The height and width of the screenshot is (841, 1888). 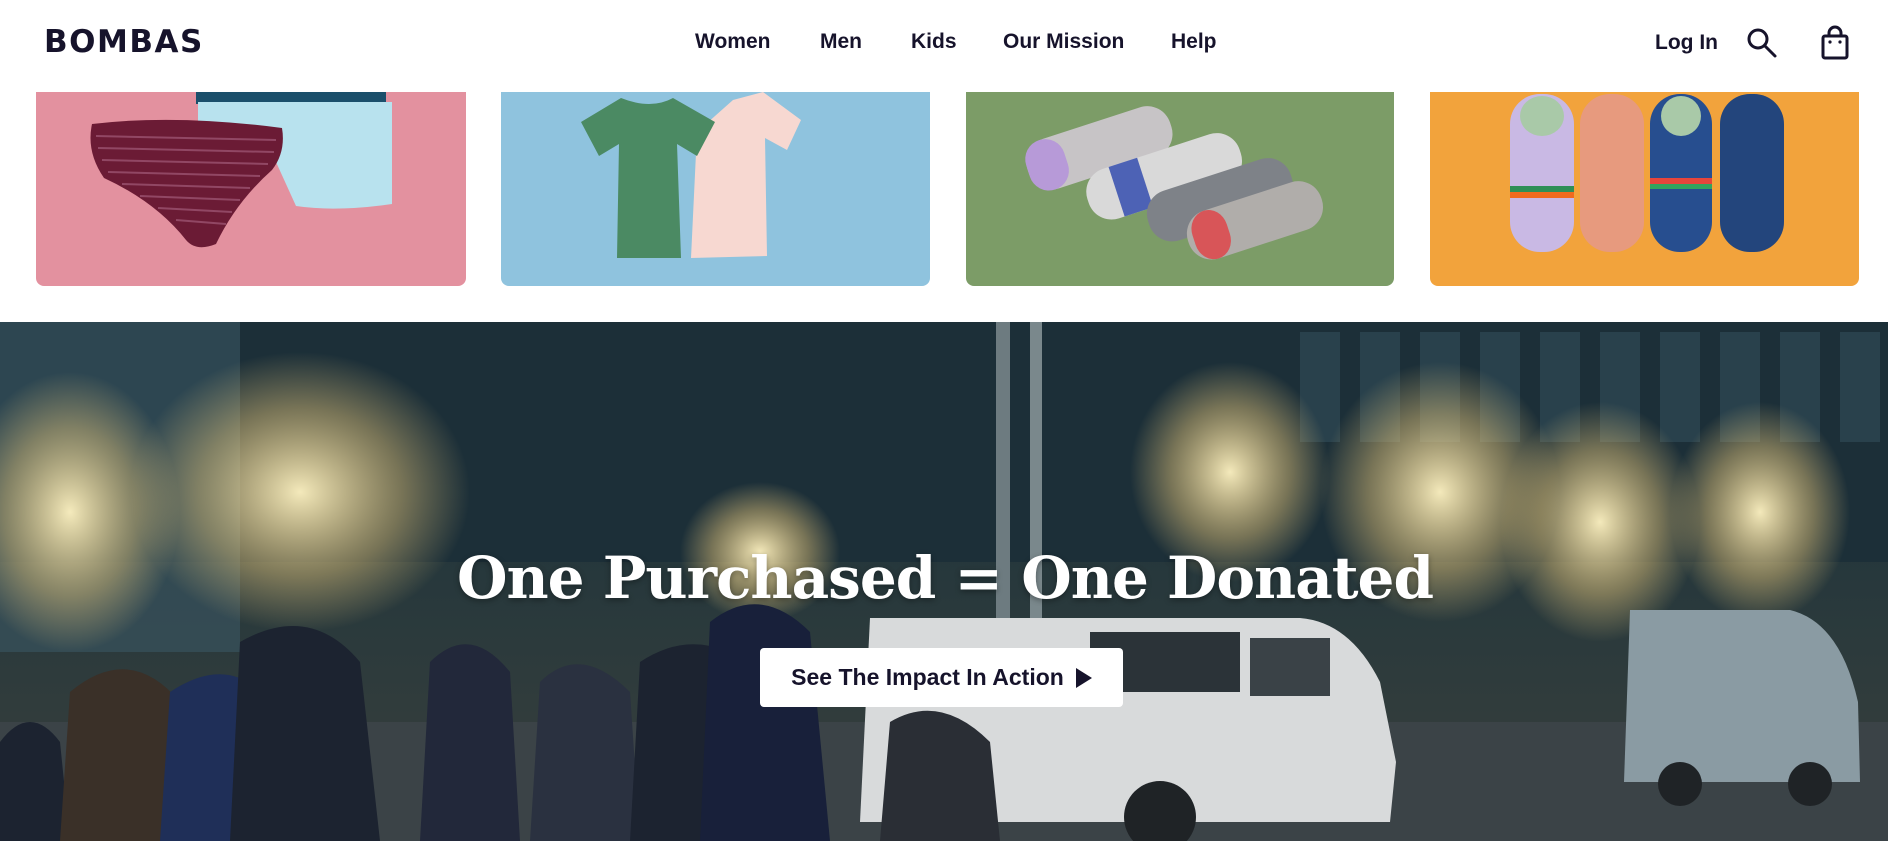 What do you see at coordinates (1647, 173) in the screenshot?
I see `slippers-image` at bounding box center [1647, 173].